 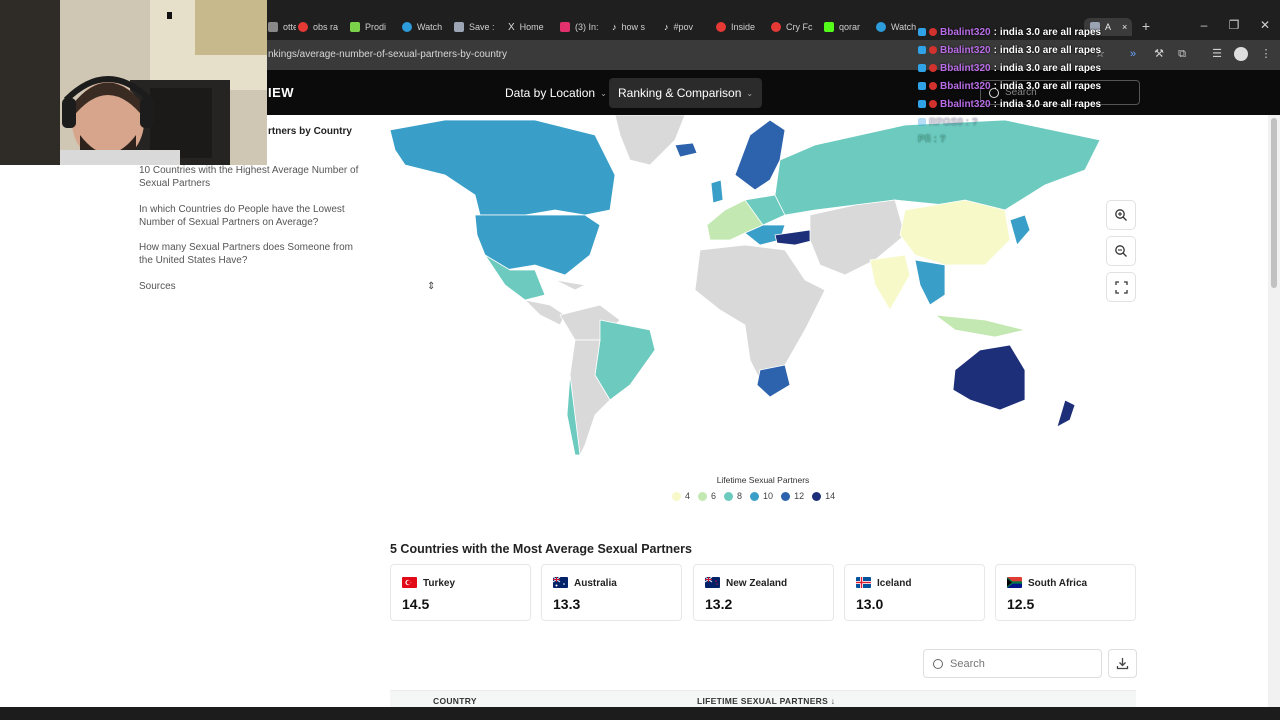 I want to click on browser-tab: (3) In:, so click(x=578, y=27).